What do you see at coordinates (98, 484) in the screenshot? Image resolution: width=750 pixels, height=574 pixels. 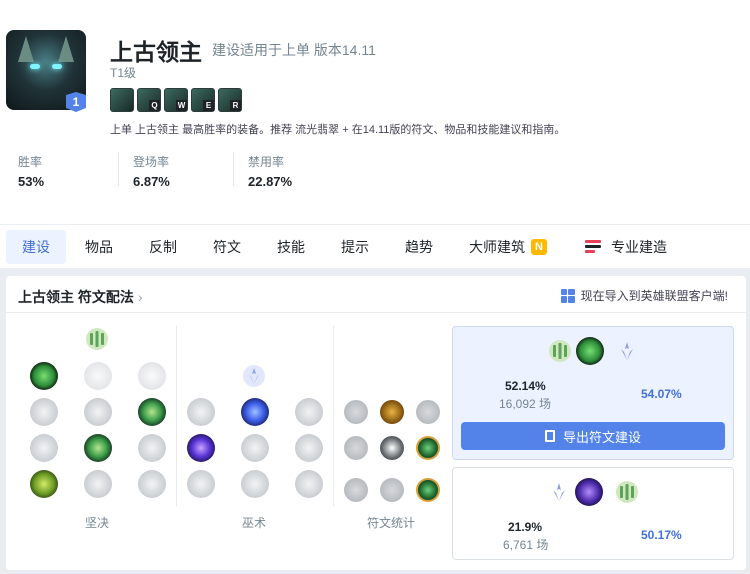 I see `rune-revitalize-icon` at bounding box center [98, 484].